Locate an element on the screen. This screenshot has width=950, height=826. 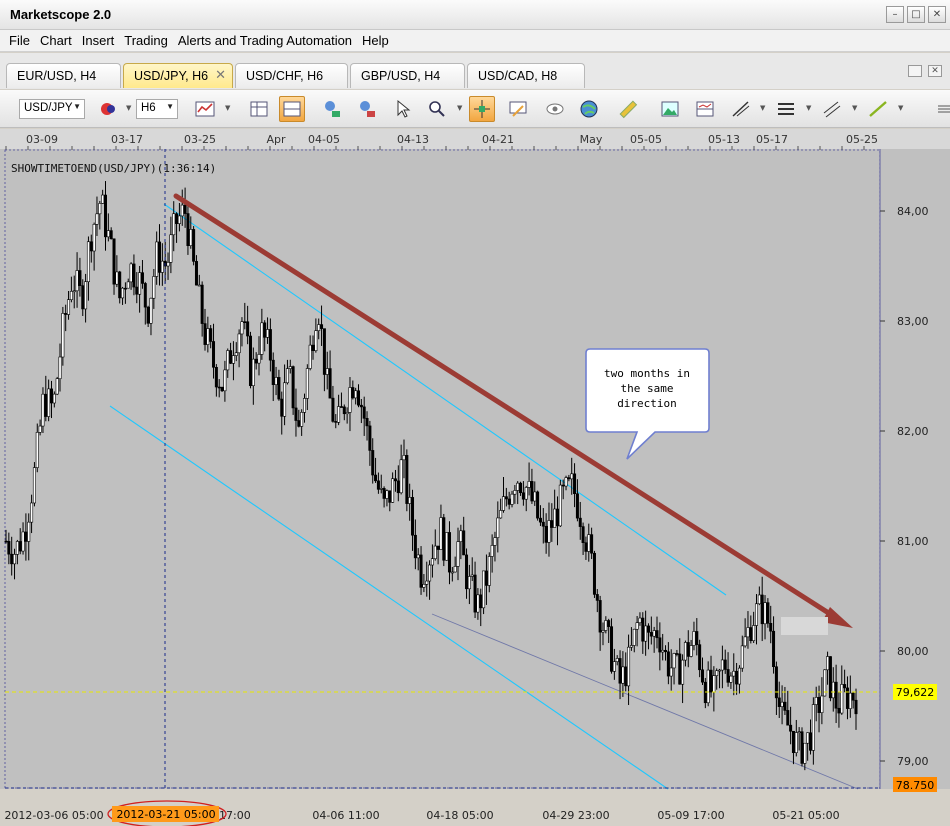
tab-usdjpy: USD/JPY, H6 ✕ is located at coordinates (178, 75).